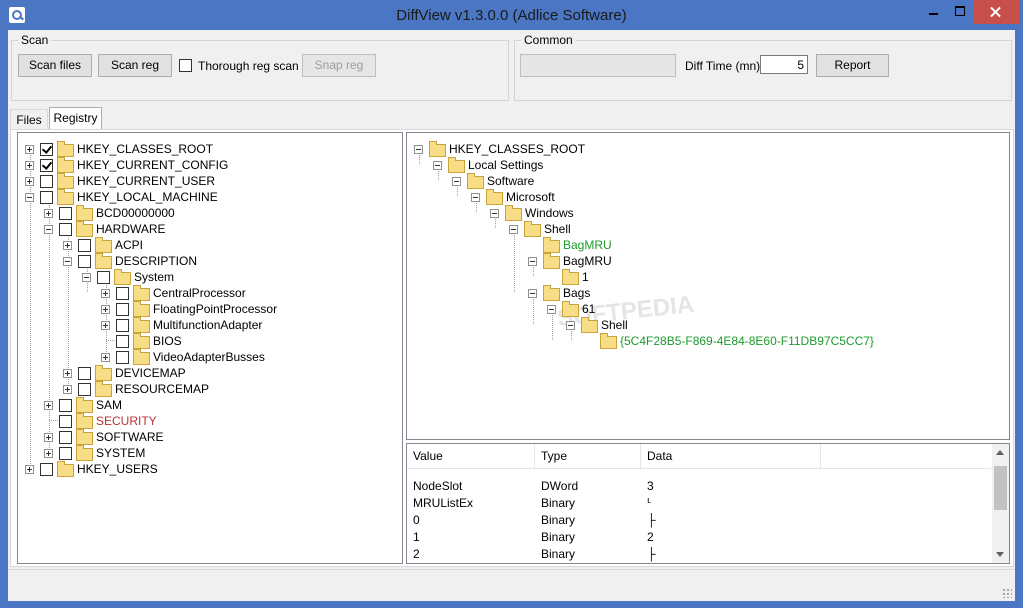 This screenshot has height=608, width=1023. What do you see at coordinates (699, 486) in the screenshot?
I see `table-row: NodeSlot DWord 3` at bounding box center [699, 486].